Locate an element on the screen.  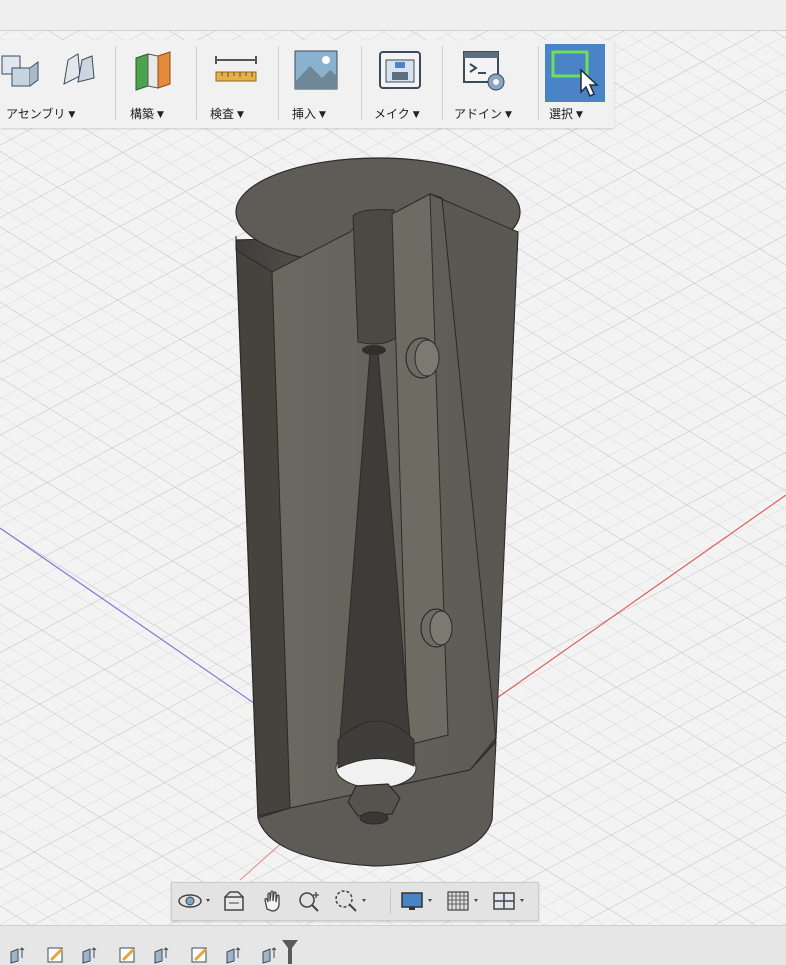
zoom-icon is located at coordinates (310, 901).